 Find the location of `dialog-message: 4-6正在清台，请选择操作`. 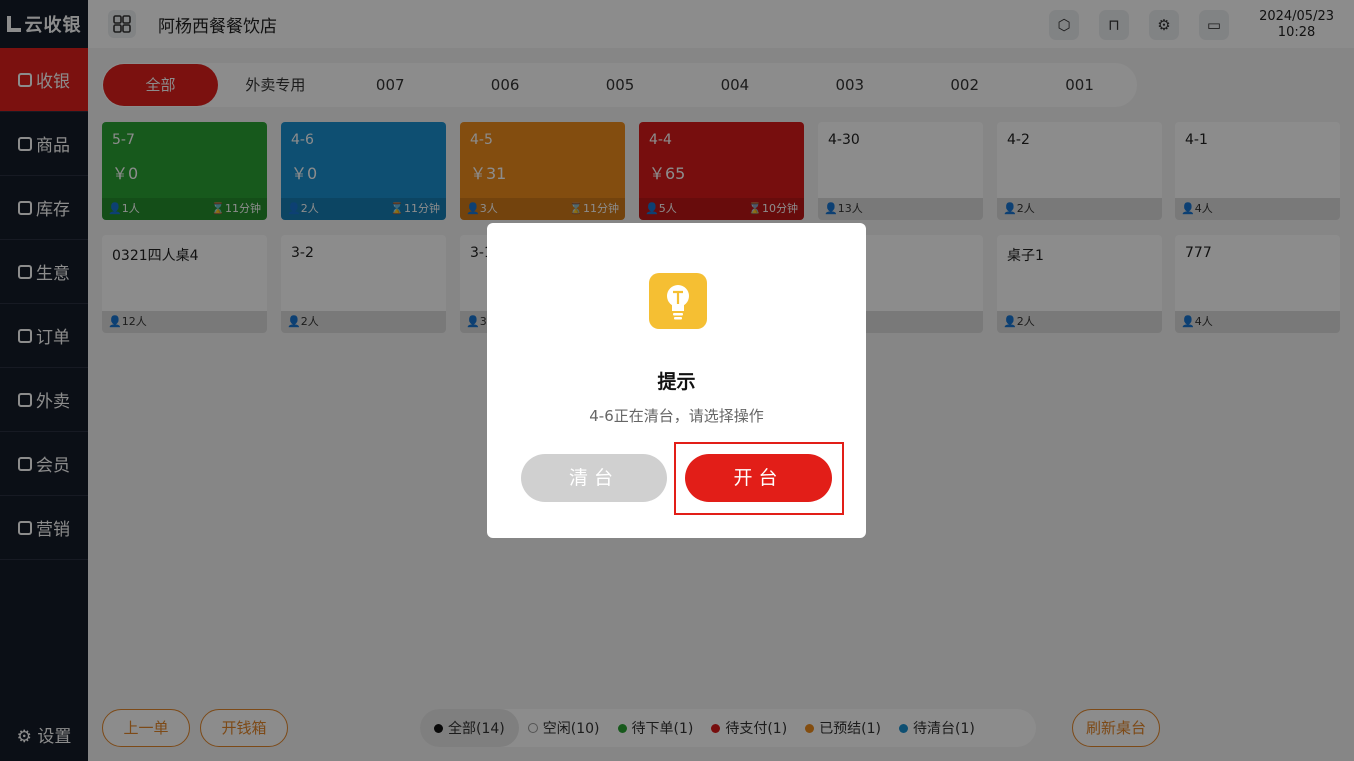

dialog-message: 4-6正在清台，请选择操作 is located at coordinates (676, 416).